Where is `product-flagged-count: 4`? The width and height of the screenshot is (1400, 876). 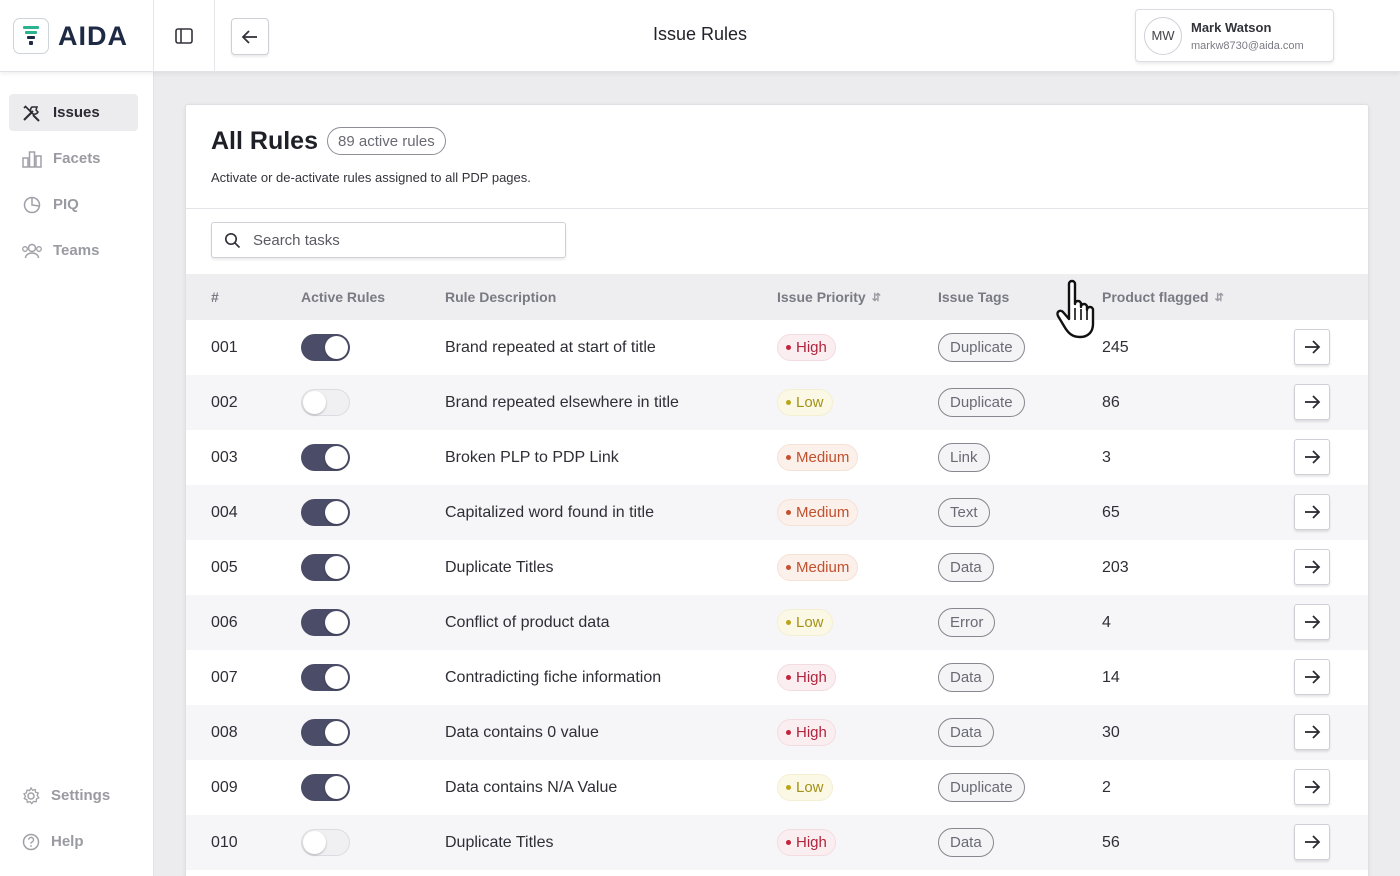
product-flagged-count: 4 is located at coordinates (1106, 622).